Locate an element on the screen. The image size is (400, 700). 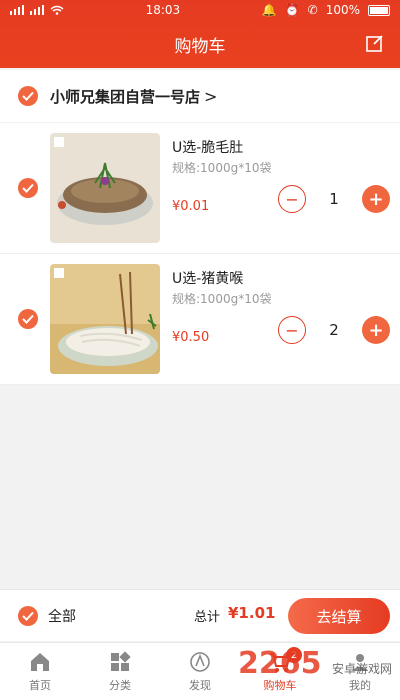
tab-discover: 发现 is located at coordinates (200, 671).